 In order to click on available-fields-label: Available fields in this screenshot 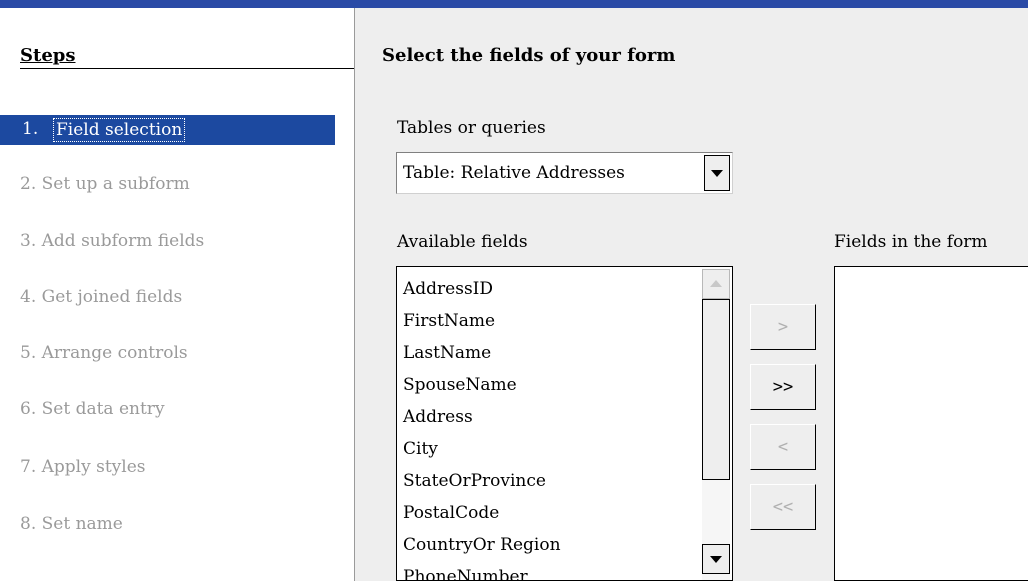, I will do `click(462, 242)`.